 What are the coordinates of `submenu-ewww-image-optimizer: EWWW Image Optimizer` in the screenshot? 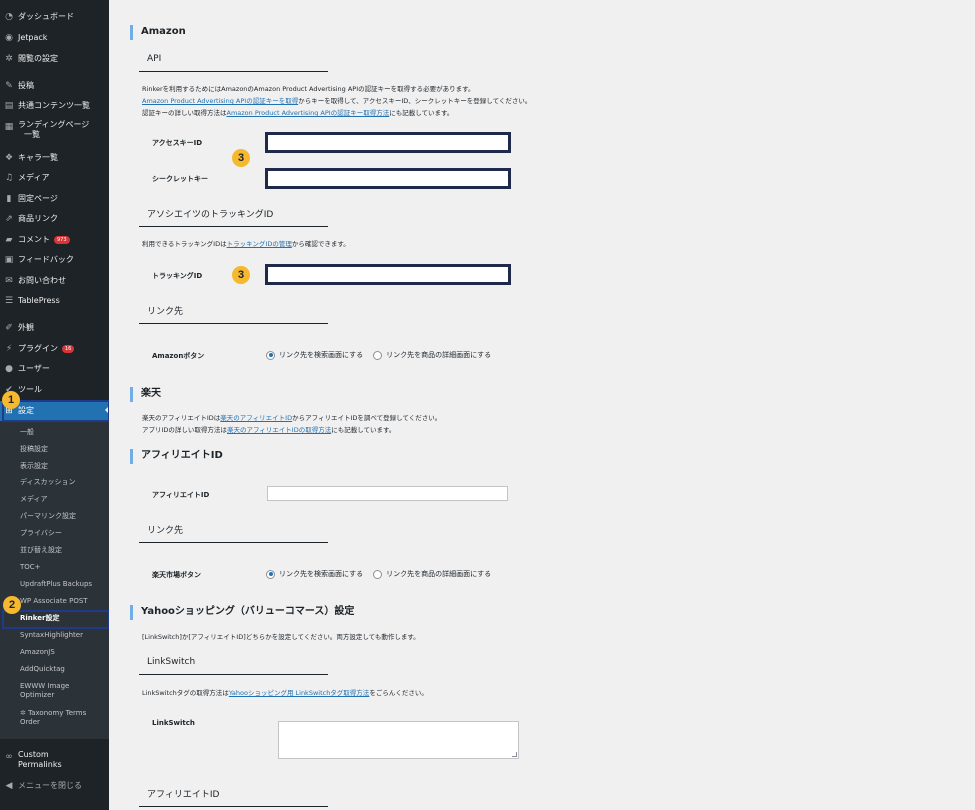 It's located at (54, 691).